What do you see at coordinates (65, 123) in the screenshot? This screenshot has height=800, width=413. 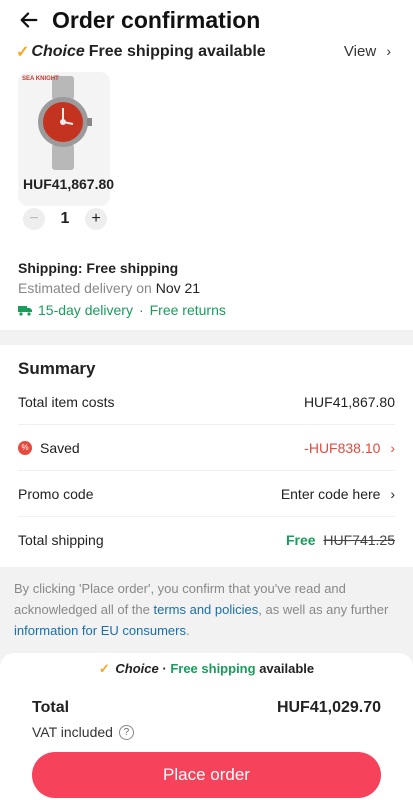 I see `watch-image` at bounding box center [65, 123].